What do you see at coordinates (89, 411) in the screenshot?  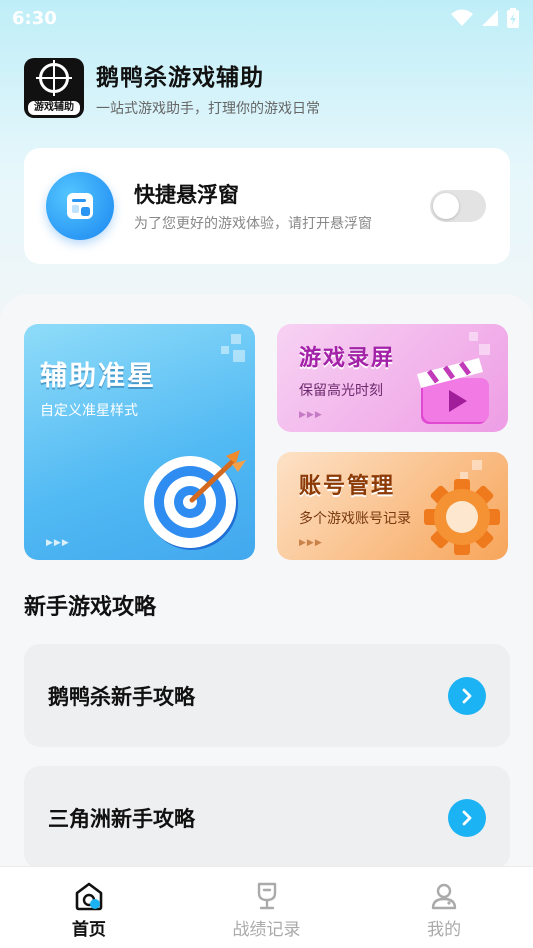 I see `aim-assist-desc: 自定义准星样式` at bounding box center [89, 411].